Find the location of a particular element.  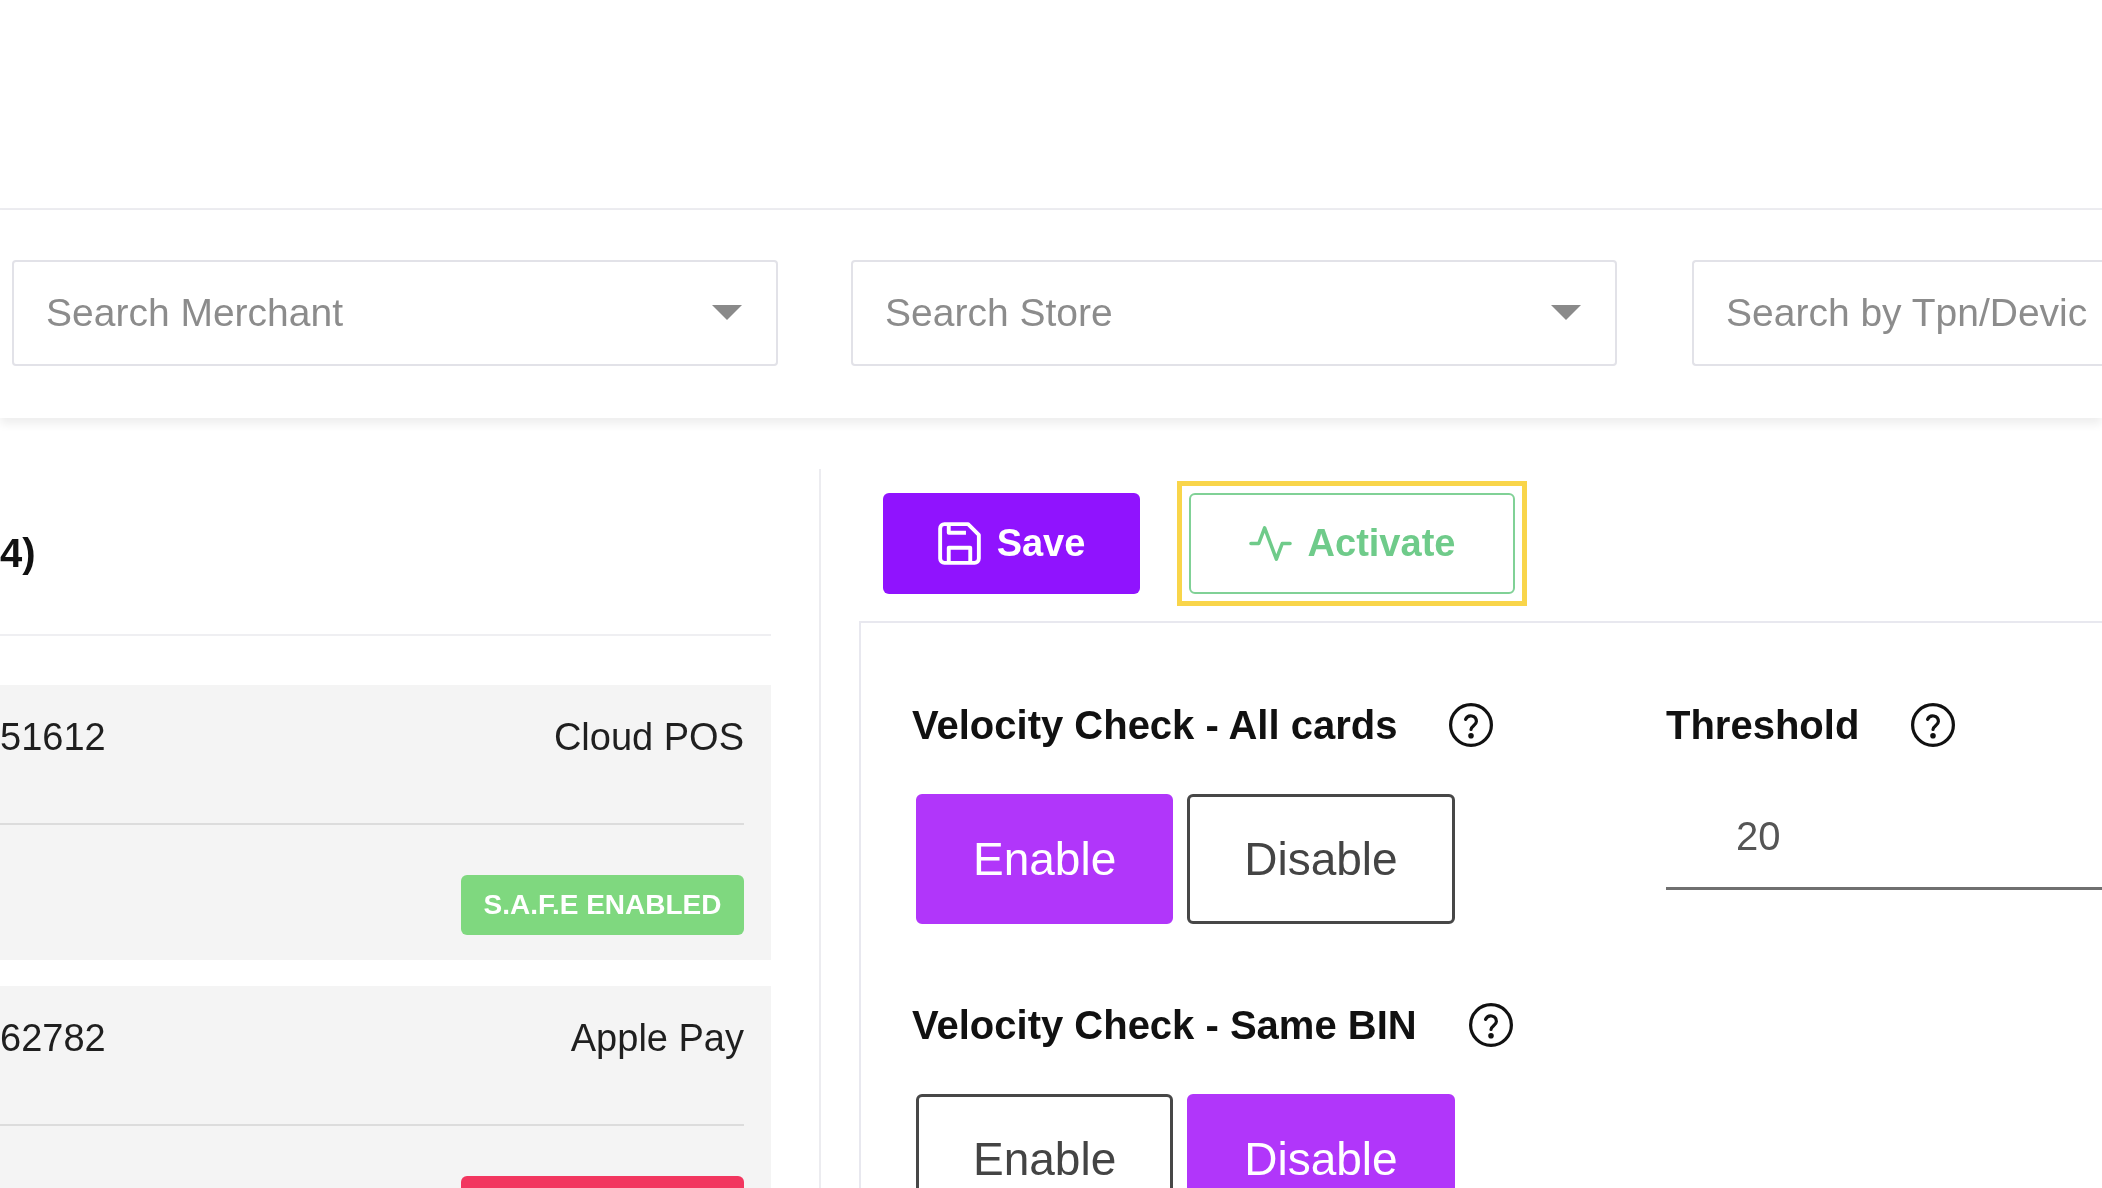

status-badge: S.A.F.E ENABLED is located at coordinates (602, 905).